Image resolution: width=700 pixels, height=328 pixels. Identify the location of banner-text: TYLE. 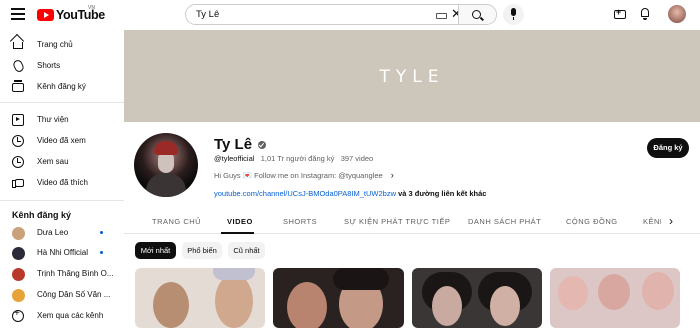
(412, 77).